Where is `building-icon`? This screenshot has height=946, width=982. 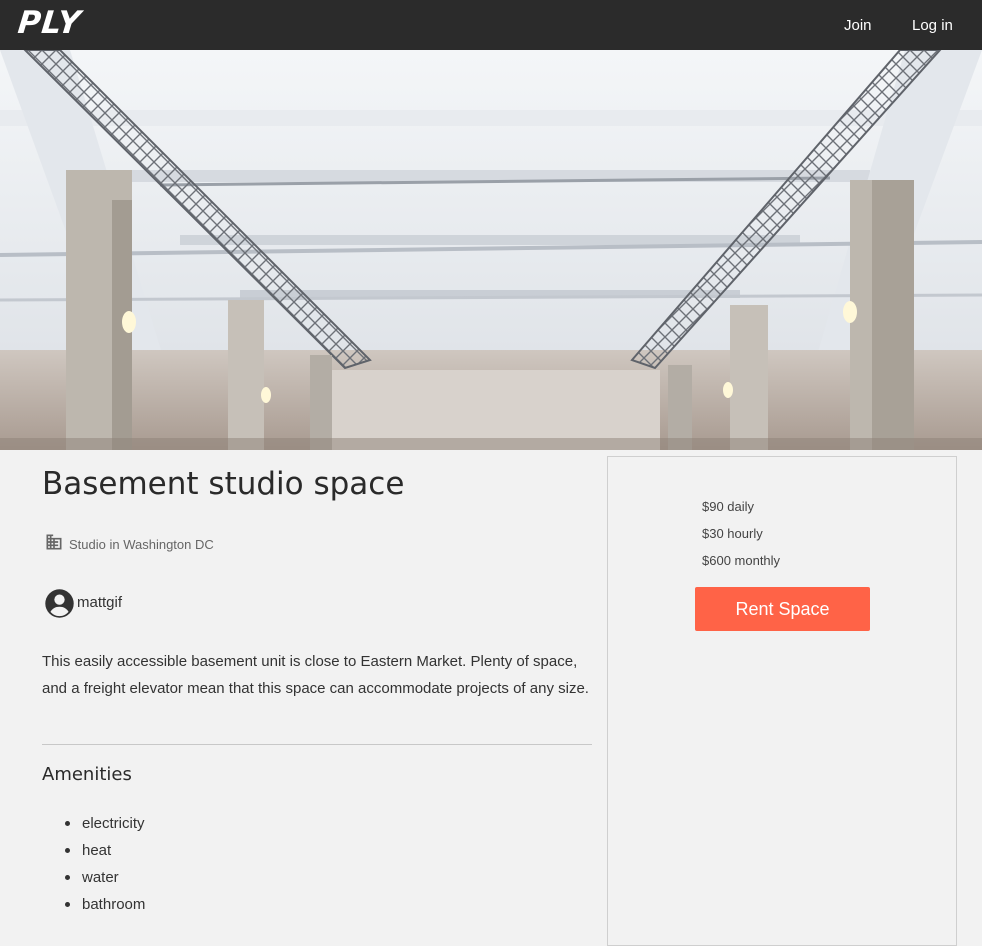
building-icon is located at coordinates (54, 542).